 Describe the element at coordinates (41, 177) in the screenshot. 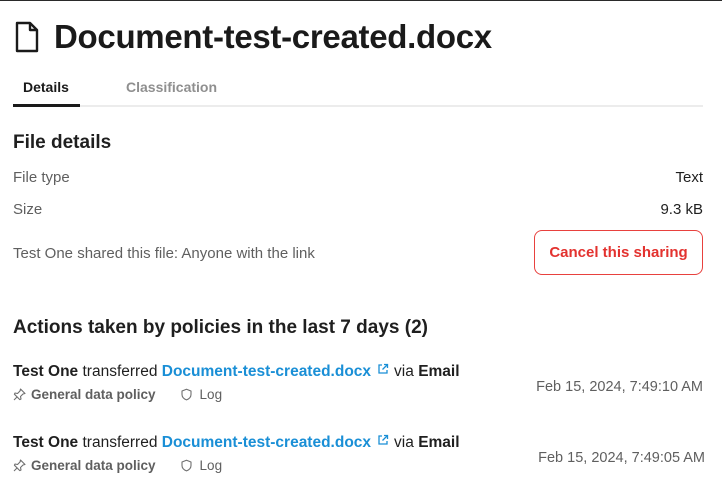

I see `file-type-label: File type` at that location.